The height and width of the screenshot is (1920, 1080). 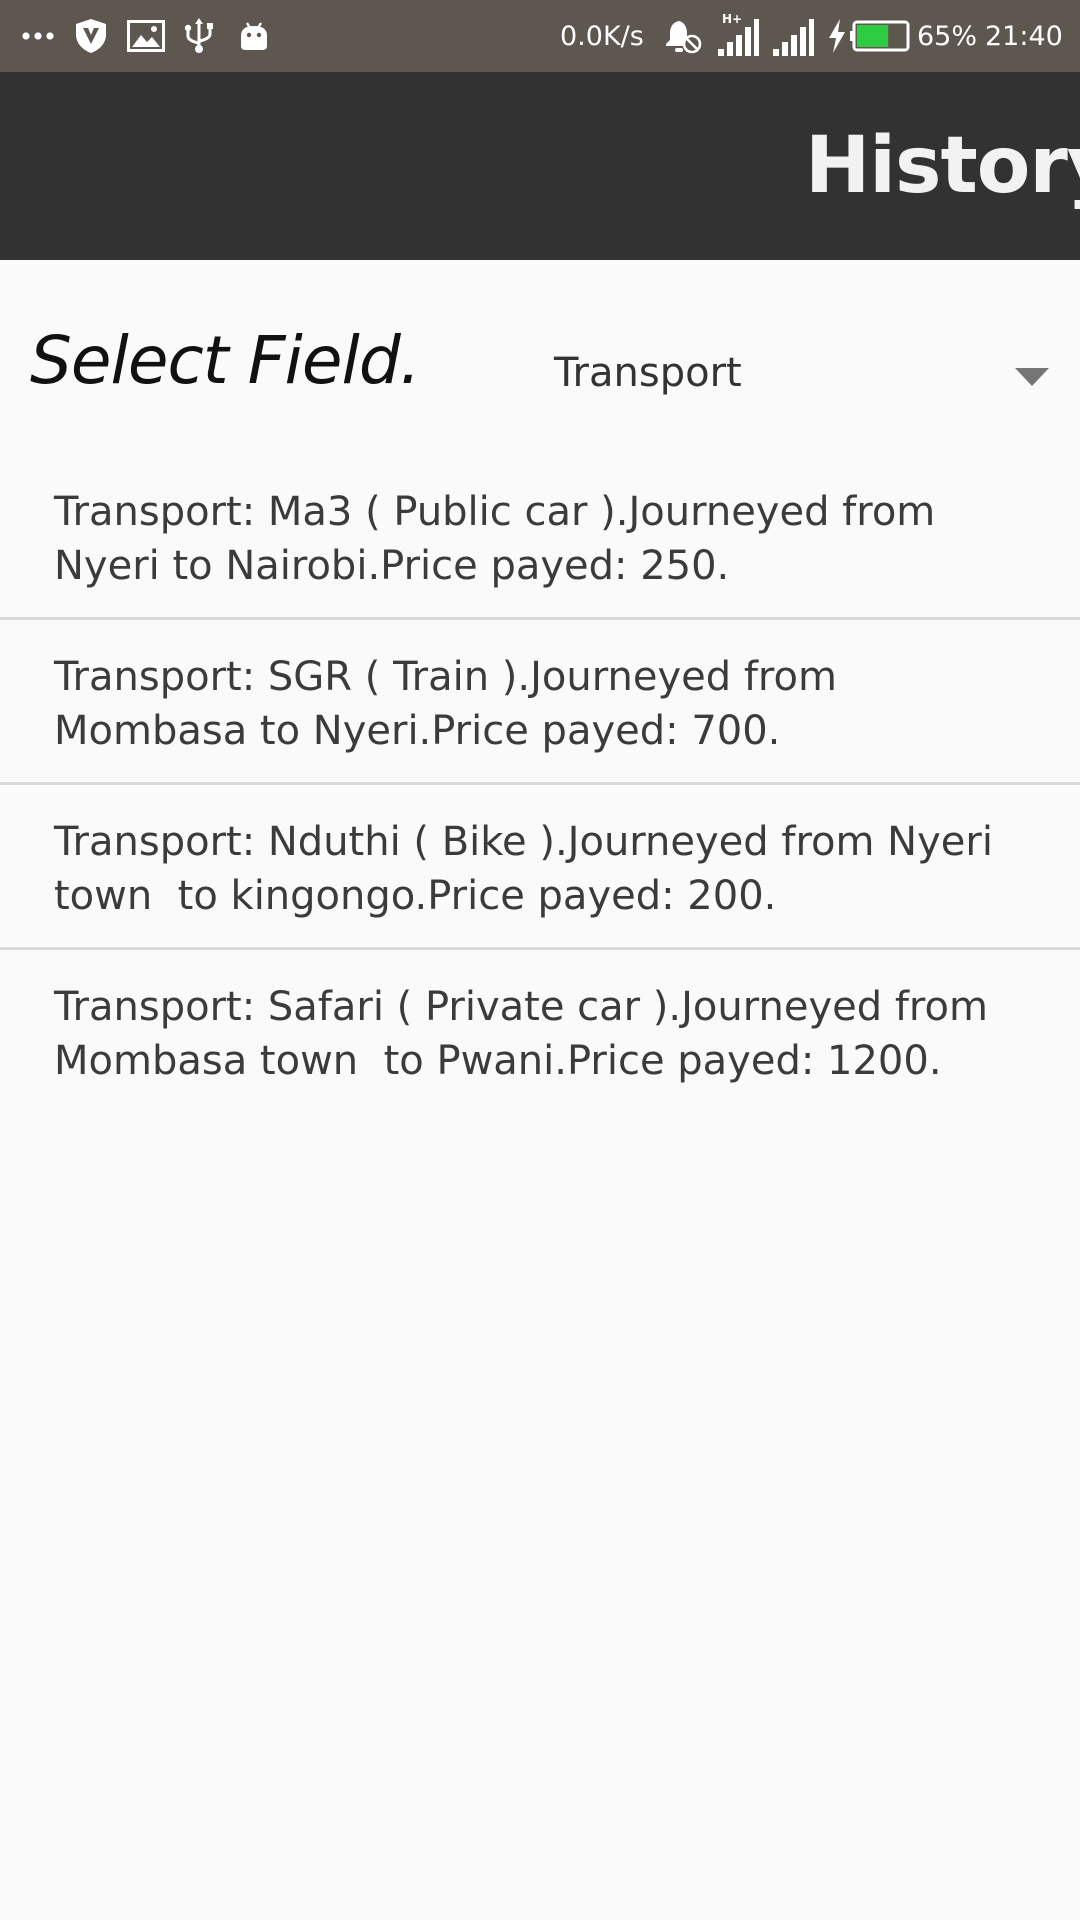 What do you see at coordinates (540, 36) in the screenshot?
I see `status-bar: 0.0K/s H+ 65% 21:40` at bounding box center [540, 36].